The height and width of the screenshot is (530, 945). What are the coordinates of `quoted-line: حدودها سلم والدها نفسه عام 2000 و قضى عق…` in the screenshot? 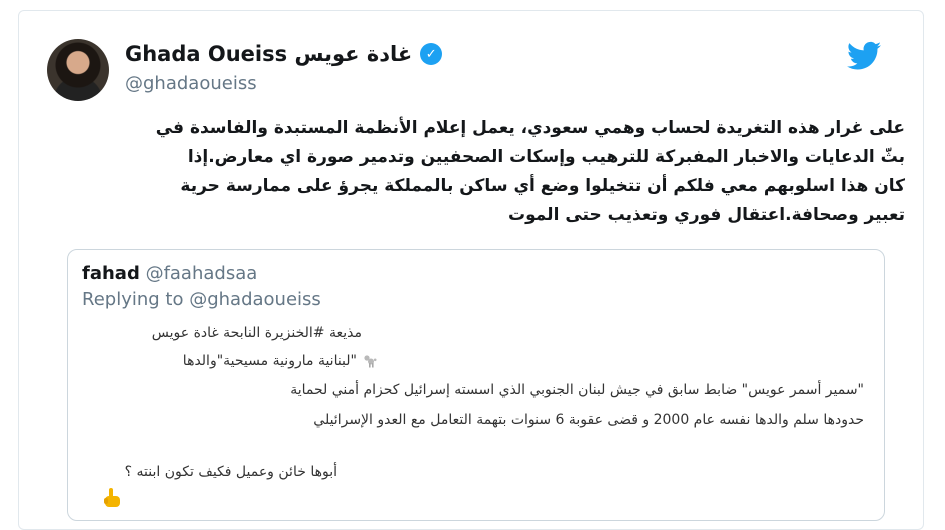 It's located at (588, 420).